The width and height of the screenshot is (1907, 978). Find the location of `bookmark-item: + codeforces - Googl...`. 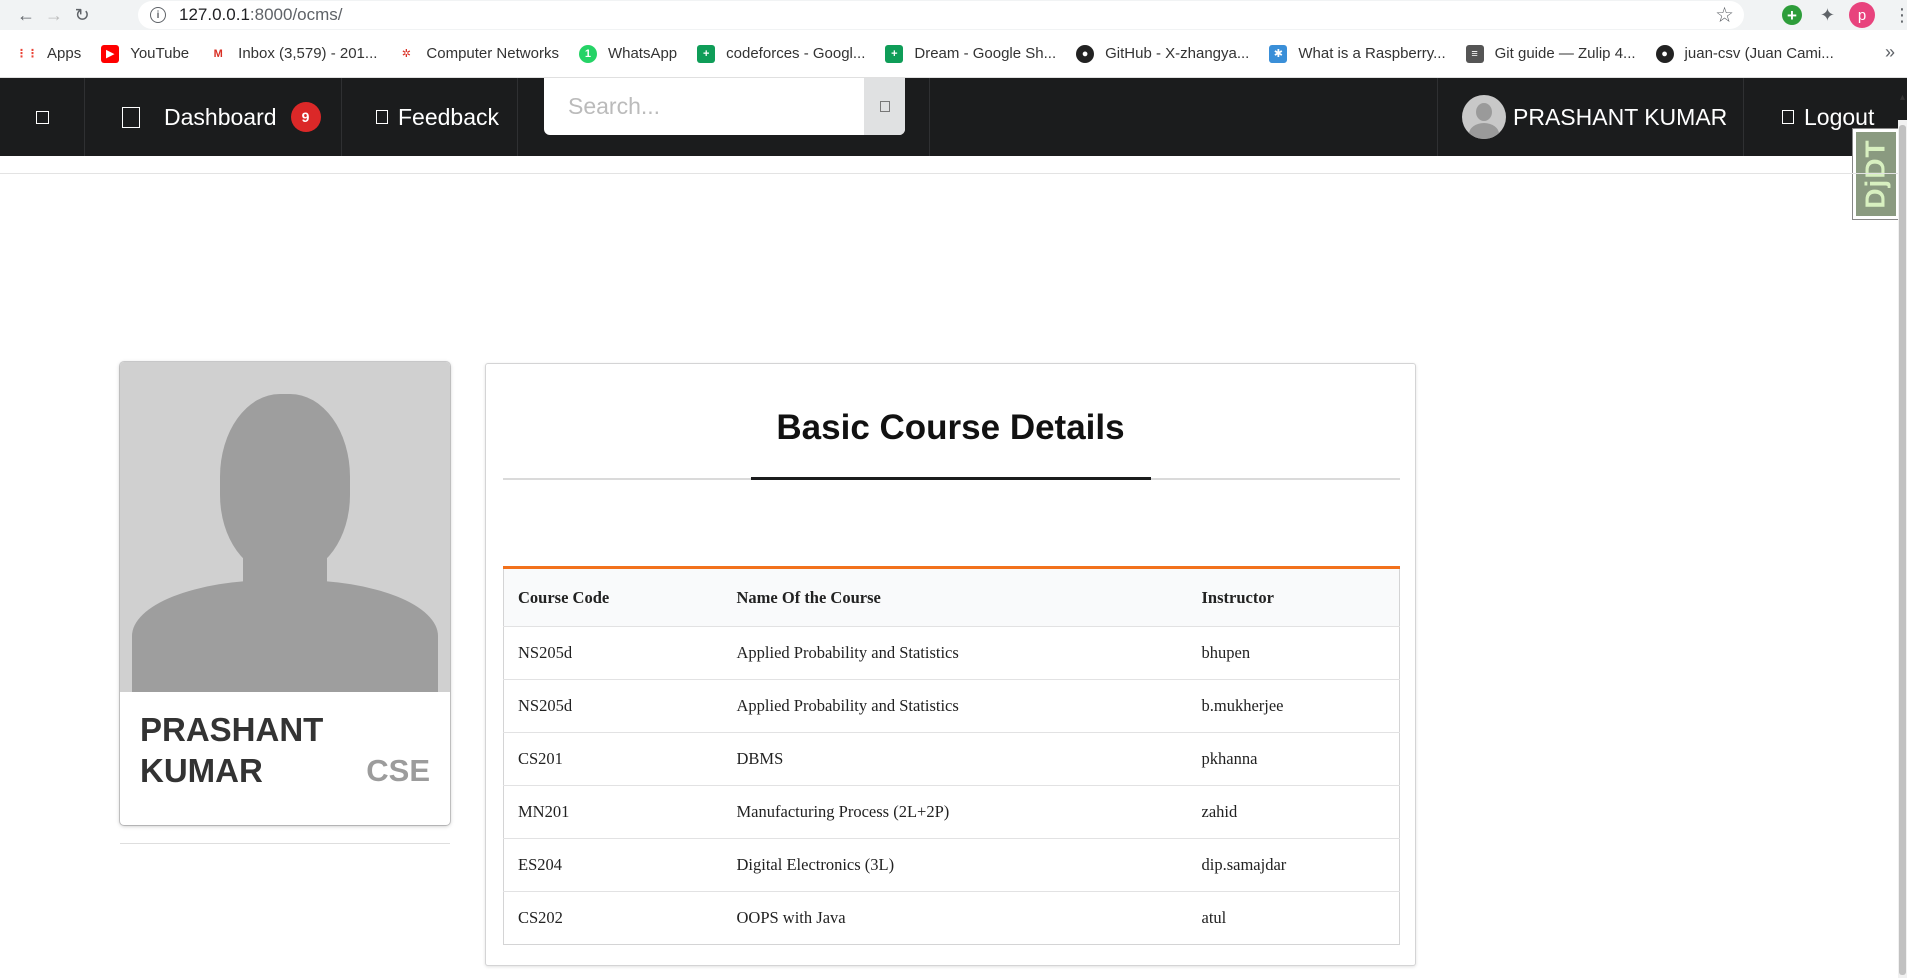

bookmark-item: + codeforces - Googl... is located at coordinates (781, 53).